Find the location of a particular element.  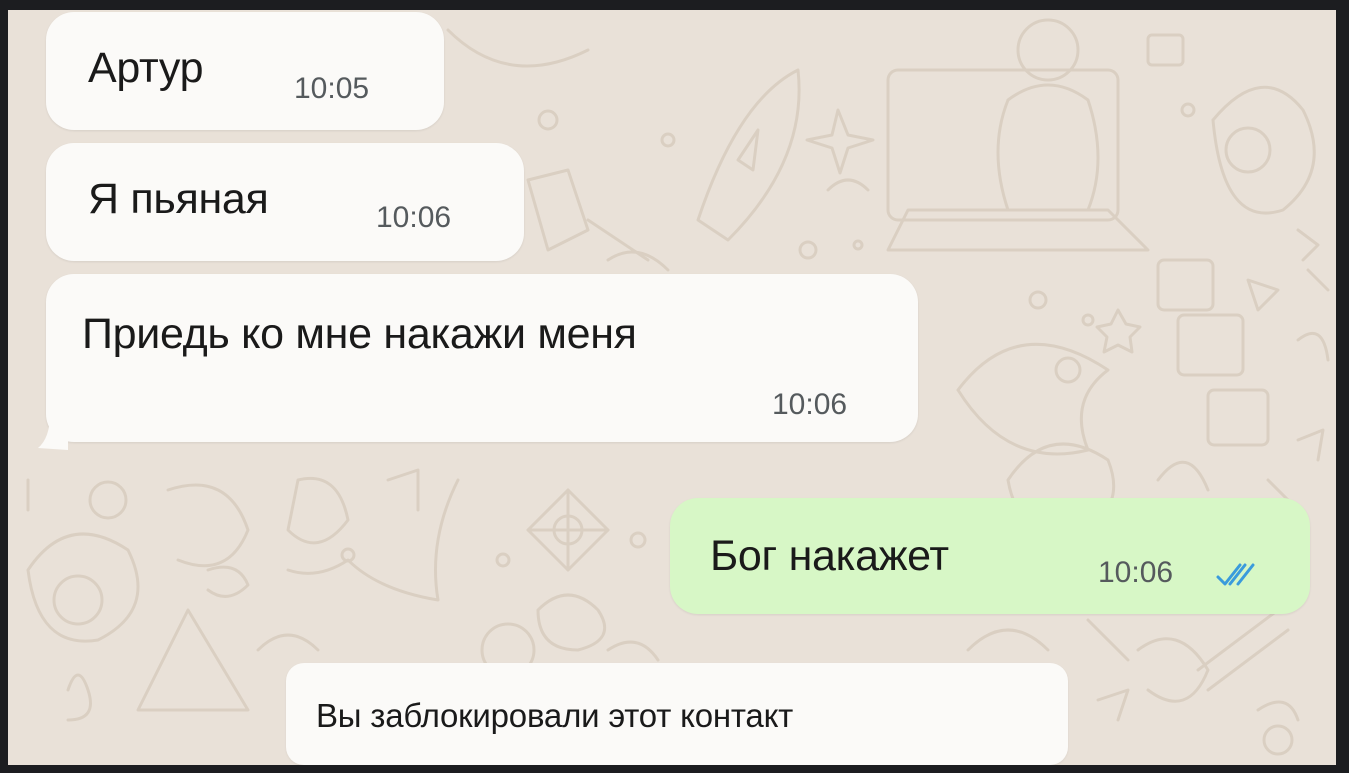

message-text: Приедь ко мне накажи меня is located at coordinates (359, 334).